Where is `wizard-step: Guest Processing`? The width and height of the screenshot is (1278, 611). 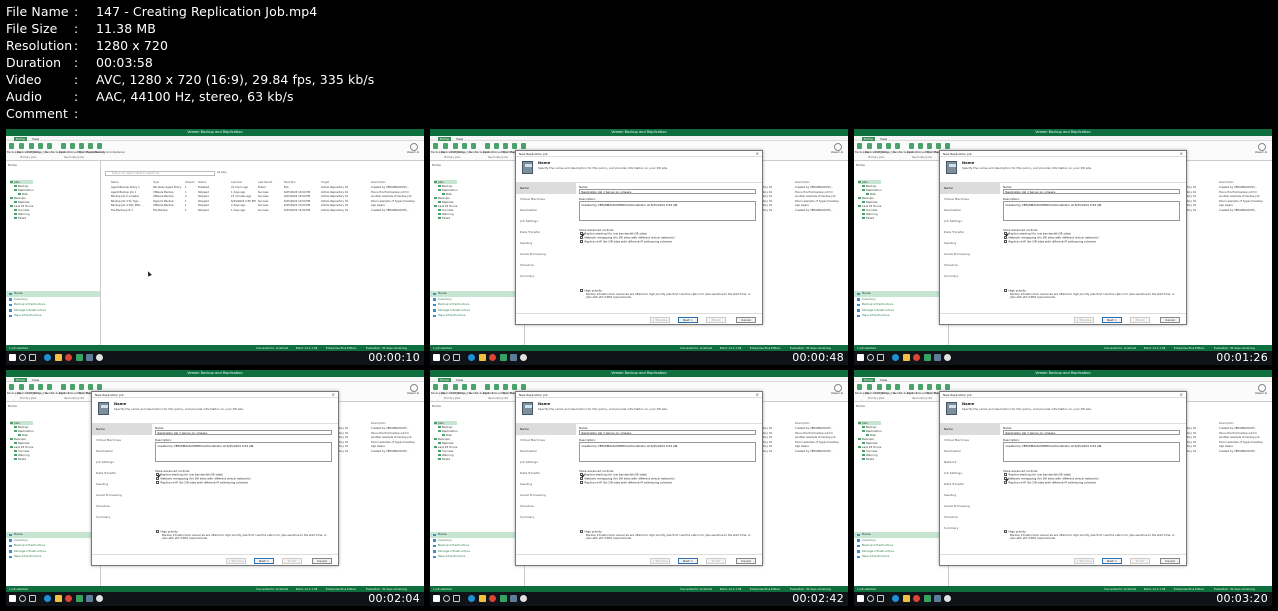
wizard-step: Guest Processing is located at coordinates (970, 506).